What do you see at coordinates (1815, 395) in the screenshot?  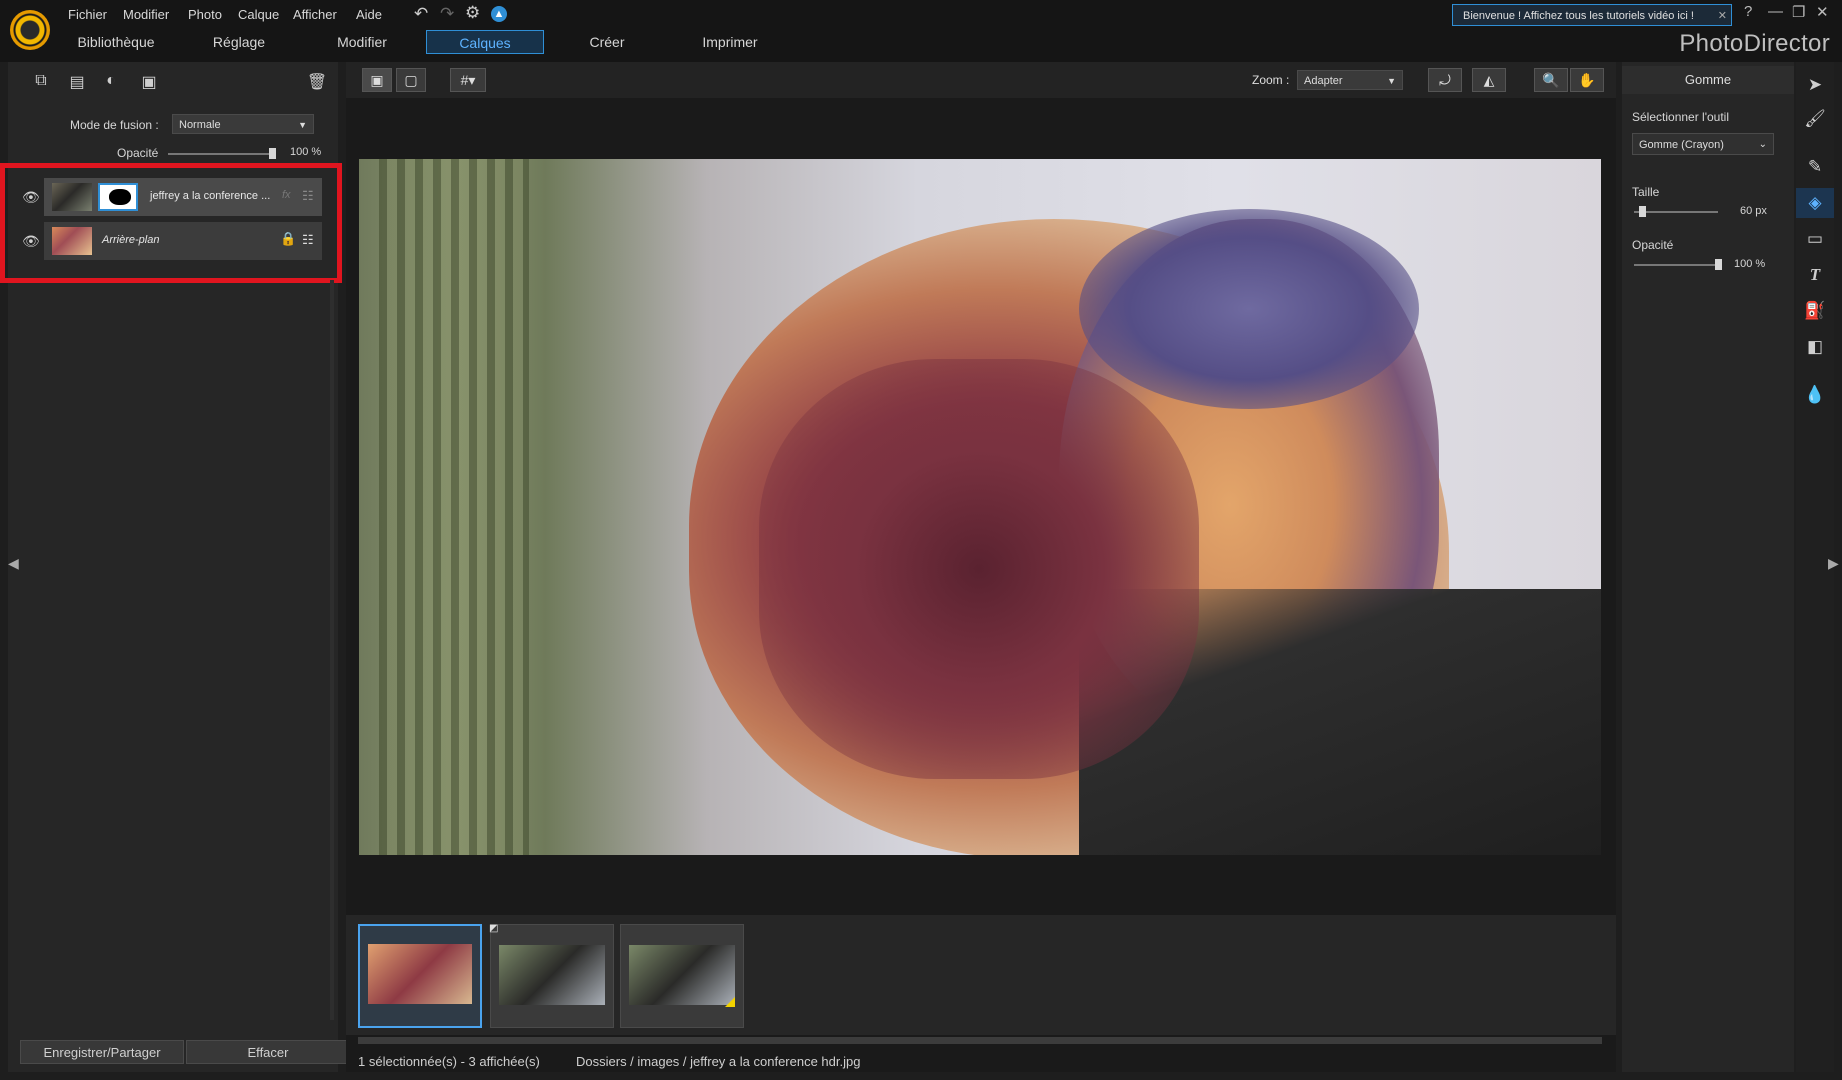 I see `color-dropper-icon: 💧` at bounding box center [1815, 395].